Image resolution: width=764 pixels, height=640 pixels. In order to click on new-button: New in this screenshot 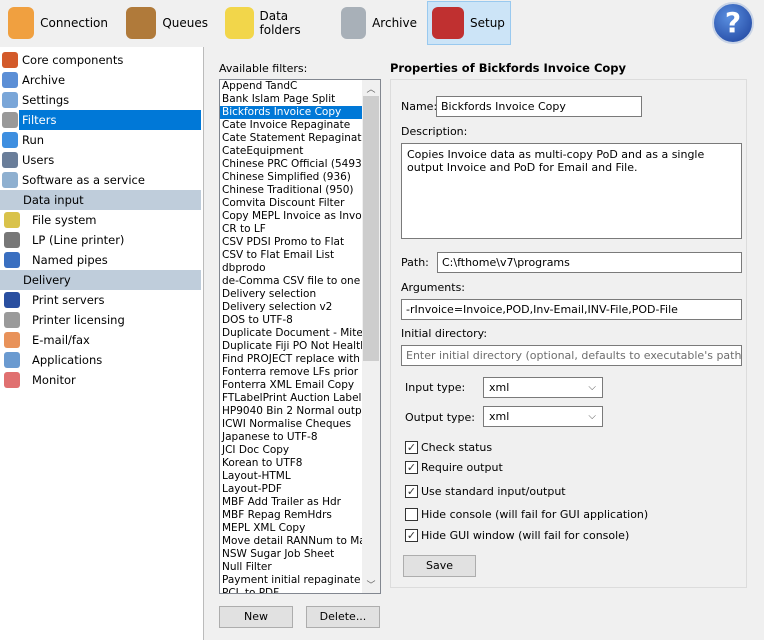, I will do `click(256, 617)`.